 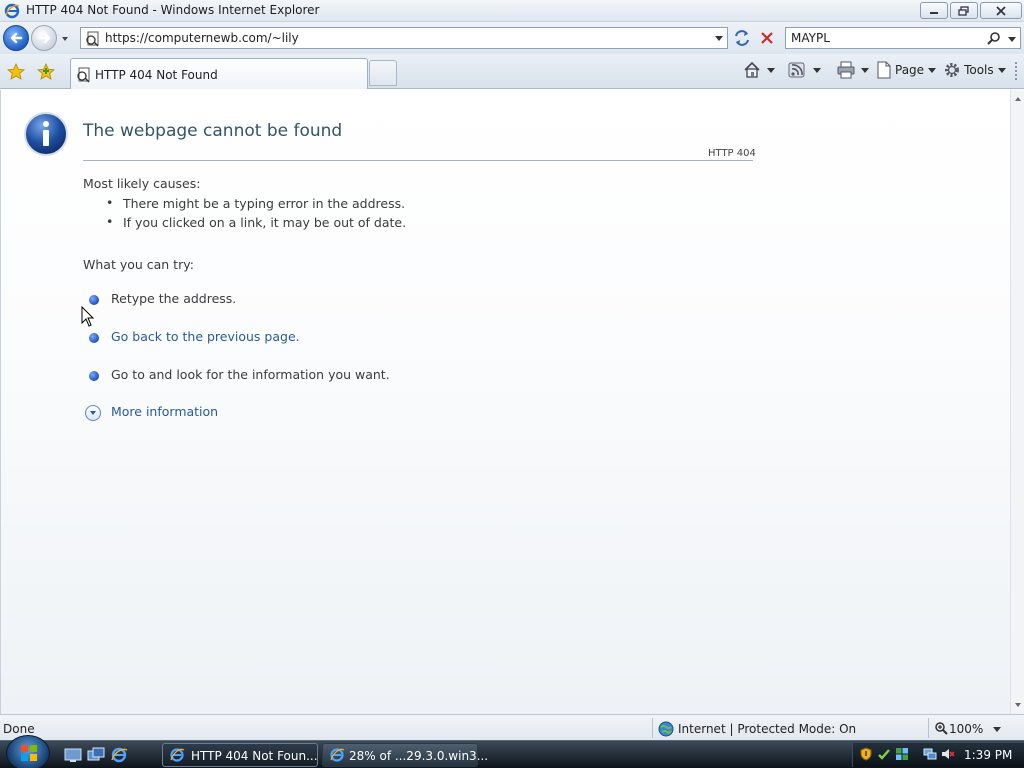 I want to click on tools-menu-dropdown-icon, so click(x=1001, y=70).